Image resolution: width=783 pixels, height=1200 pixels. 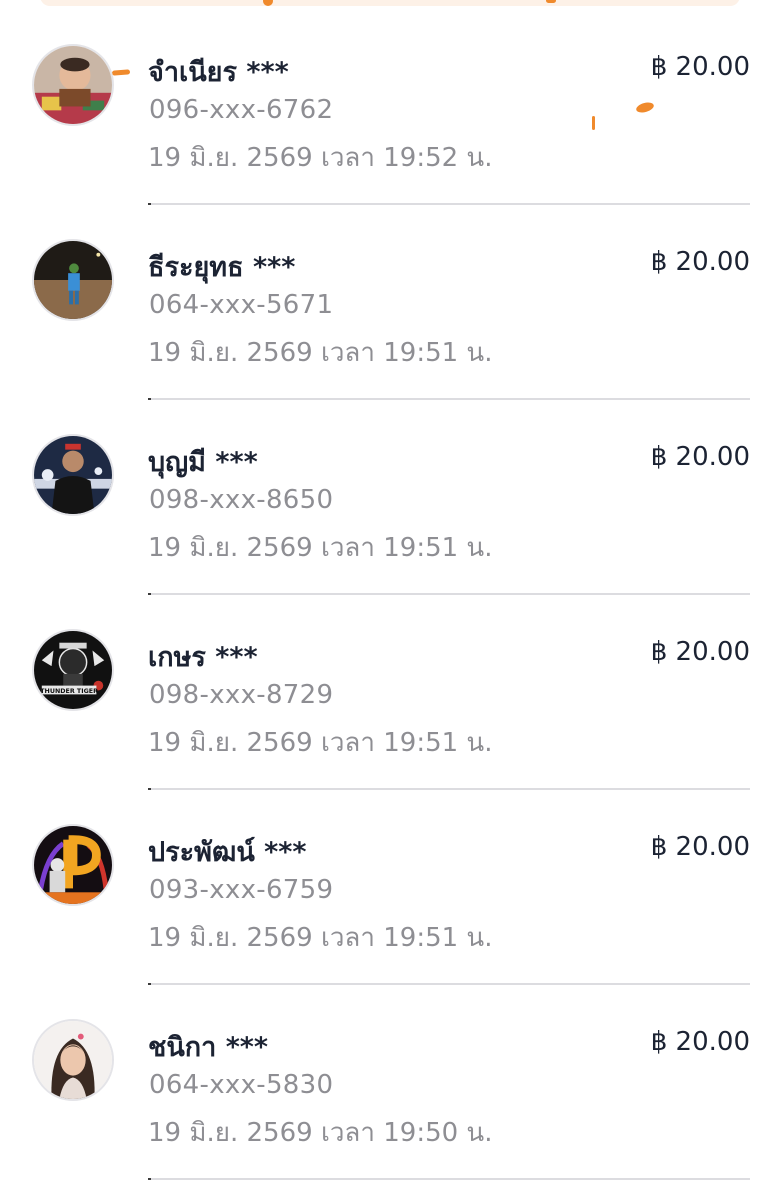 What do you see at coordinates (241, 500) in the screenshot?
I see `sender-phone: 098-xxx-8650` at bounding box center [241, 500].